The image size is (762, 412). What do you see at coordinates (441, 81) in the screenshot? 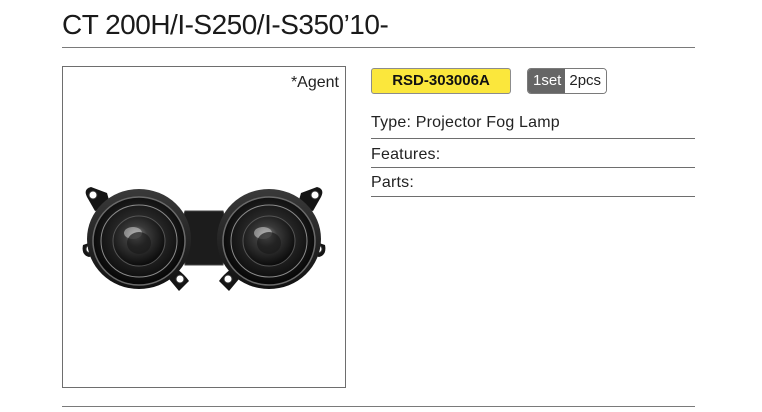
I see `part-number-badge: RSD-303006A` at bounding box center [441, 81].